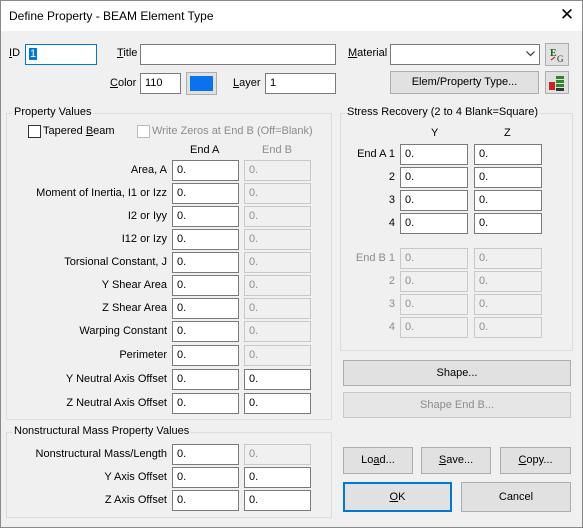  I want to click on write-zeros-checkbox, so click(143, 131).